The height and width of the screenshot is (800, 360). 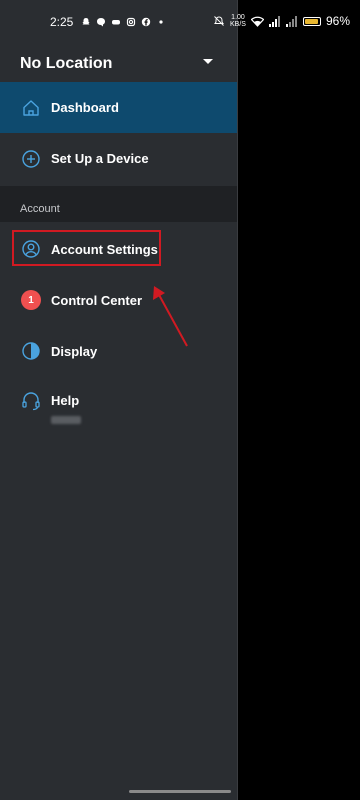 What do you see at coordinates (146, 22) in the screenshot?
I see `facebook-notification-icon` at bounding box center [146, 22].